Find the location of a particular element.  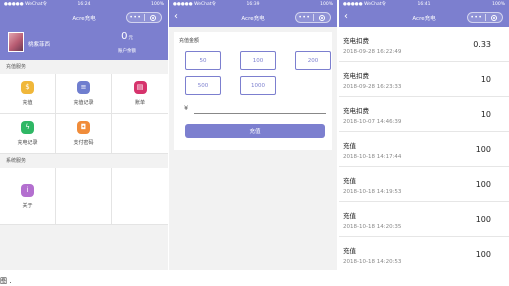

clock-text: 16:39 is located at coordinates (253, 4).